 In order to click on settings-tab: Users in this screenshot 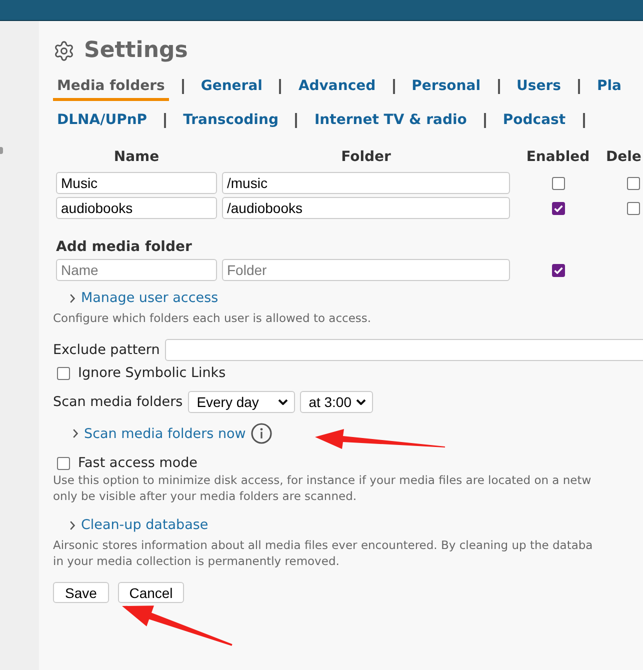, I will do `click(538, 88)`.